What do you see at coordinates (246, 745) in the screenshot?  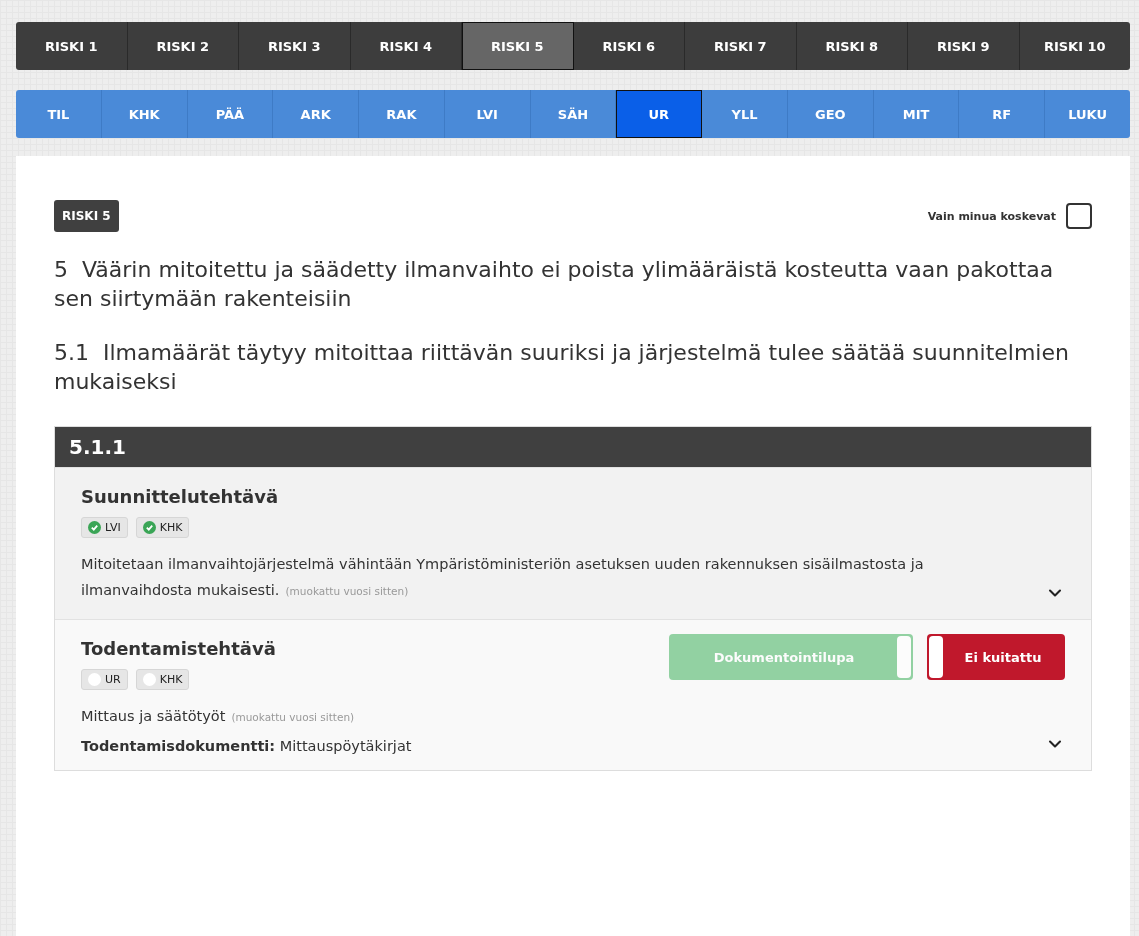 I see `document-line: Todentamisdokumentti: Mittauspöytäkirjat` at bounding box center [246, 745].